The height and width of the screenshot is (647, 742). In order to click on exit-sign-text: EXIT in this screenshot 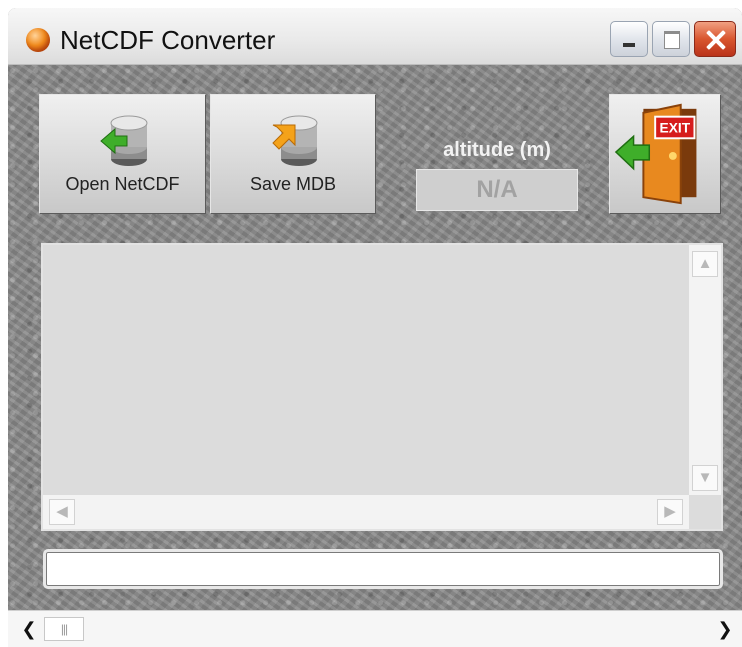, I will do `click(675, 127)`.